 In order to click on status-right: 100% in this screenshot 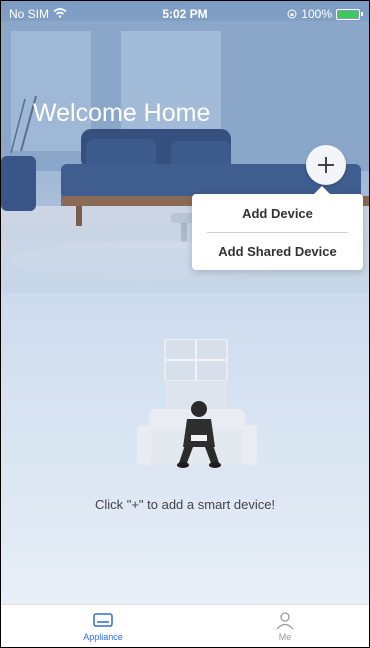, I will do `click(325, 14)`.